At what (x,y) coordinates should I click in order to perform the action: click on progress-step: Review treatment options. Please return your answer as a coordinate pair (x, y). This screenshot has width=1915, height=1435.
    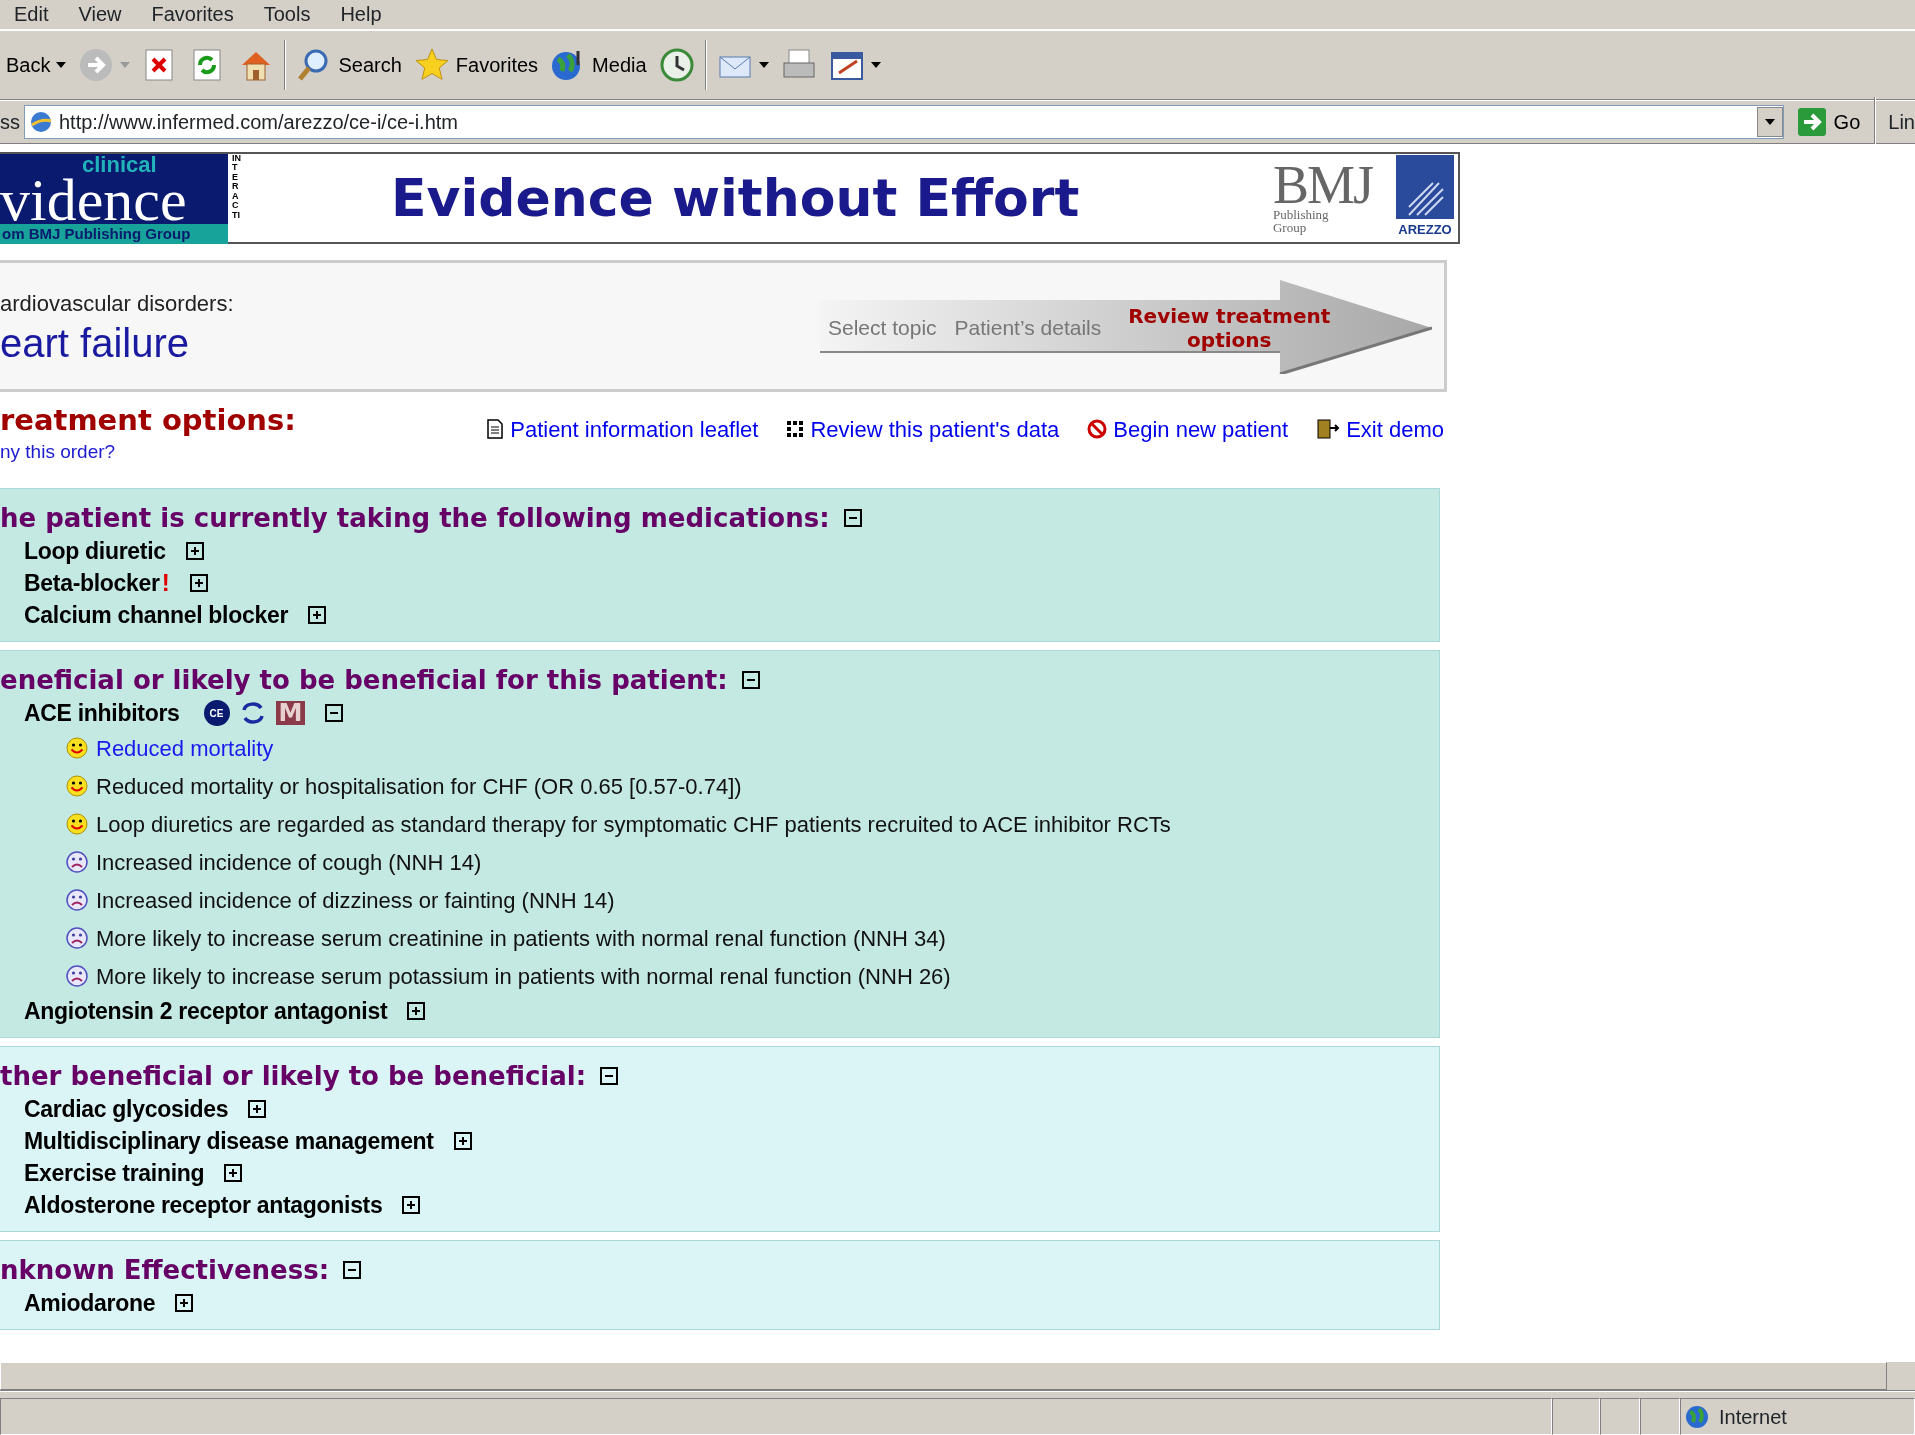
    Looking at the image, I should click on (1229, 328).